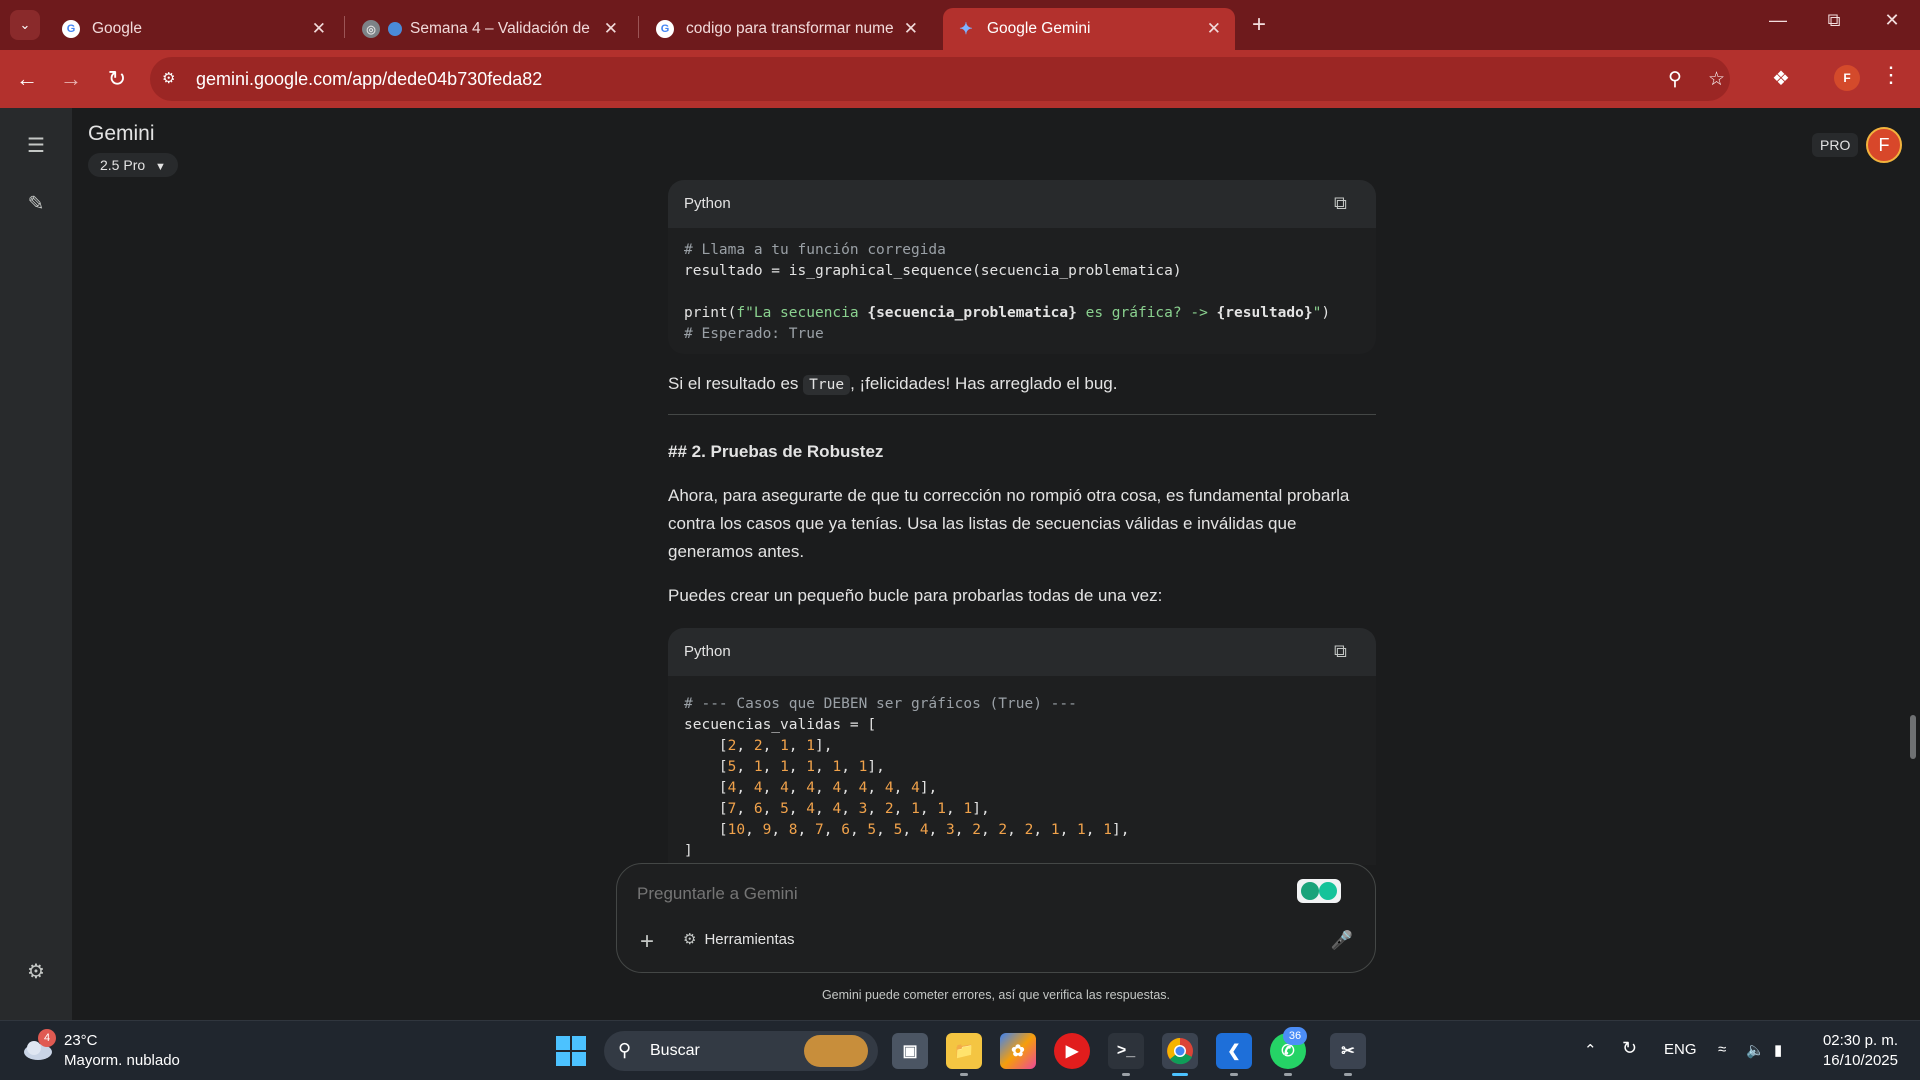  Describe the element at coordinates (1022, 204) in the screenshot. I see `code-block-header: Python ⧉` at that location.